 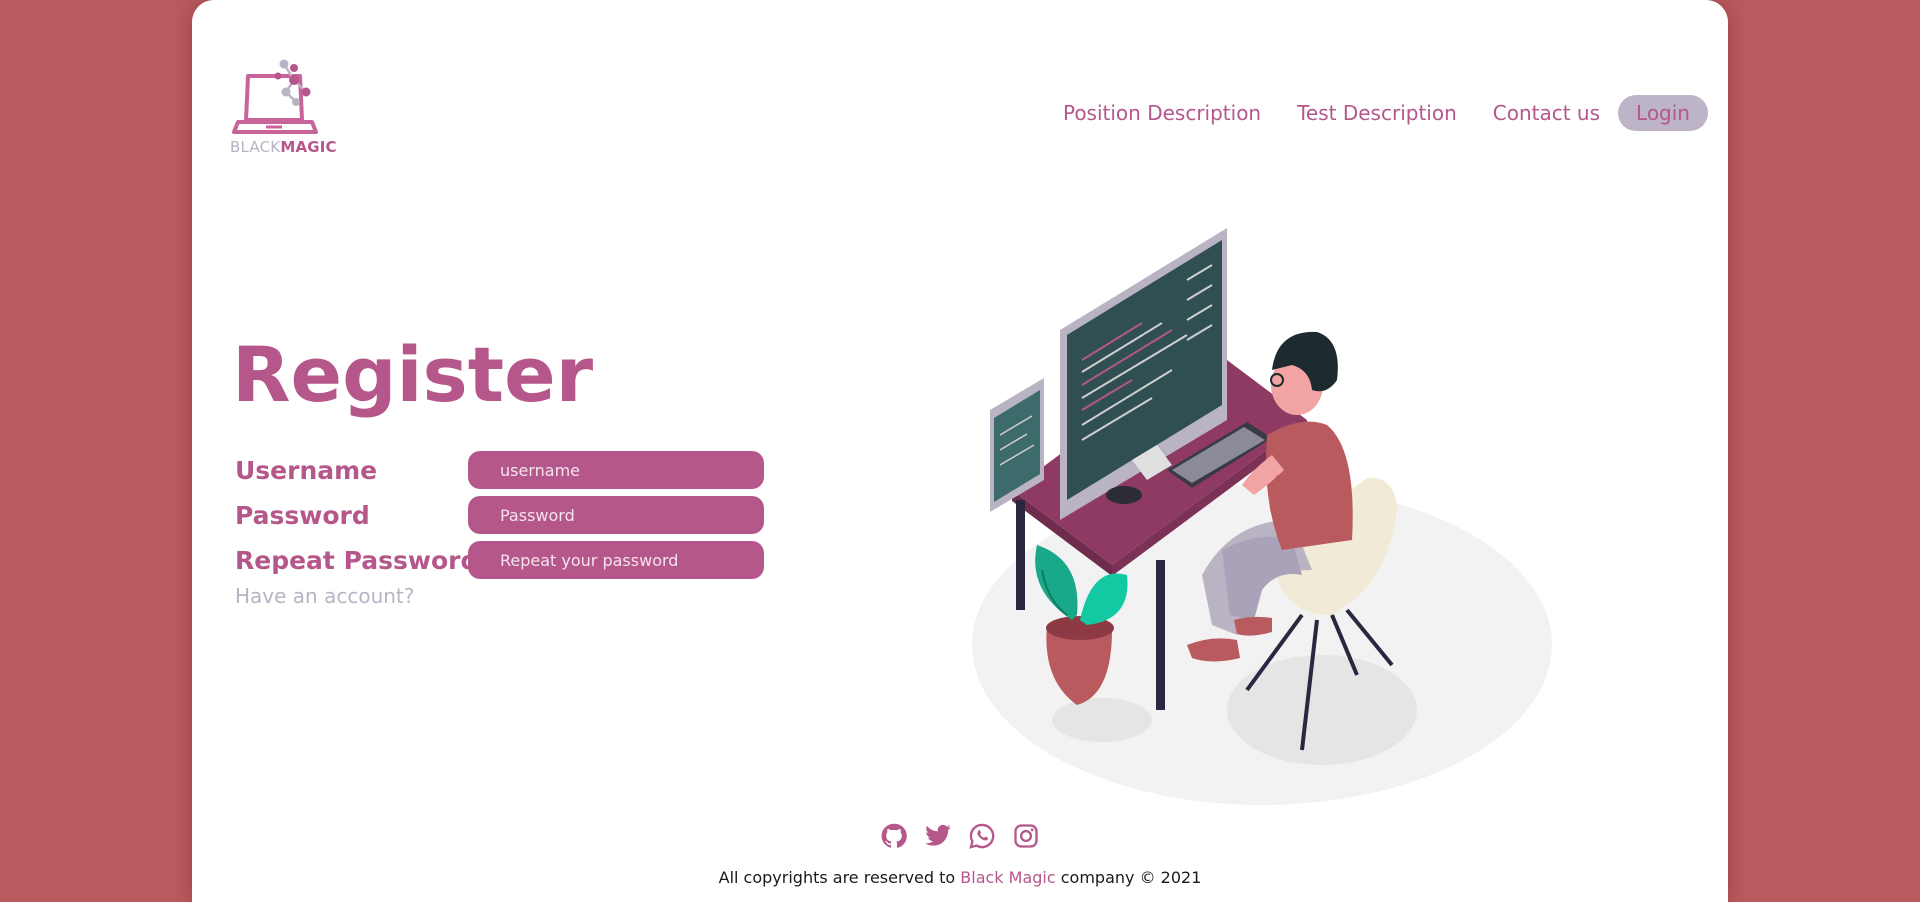 What do you see at coordinates (1007, 877) in the screenshot?
I see `footer-brand-link: Black Magic` at bounding box center [1007, 877].